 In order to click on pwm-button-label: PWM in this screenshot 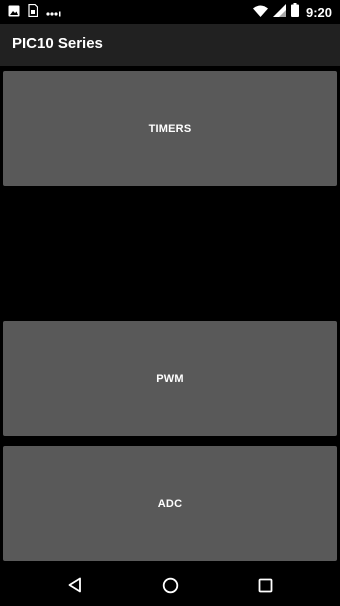, I will do `click(170, 378)`.